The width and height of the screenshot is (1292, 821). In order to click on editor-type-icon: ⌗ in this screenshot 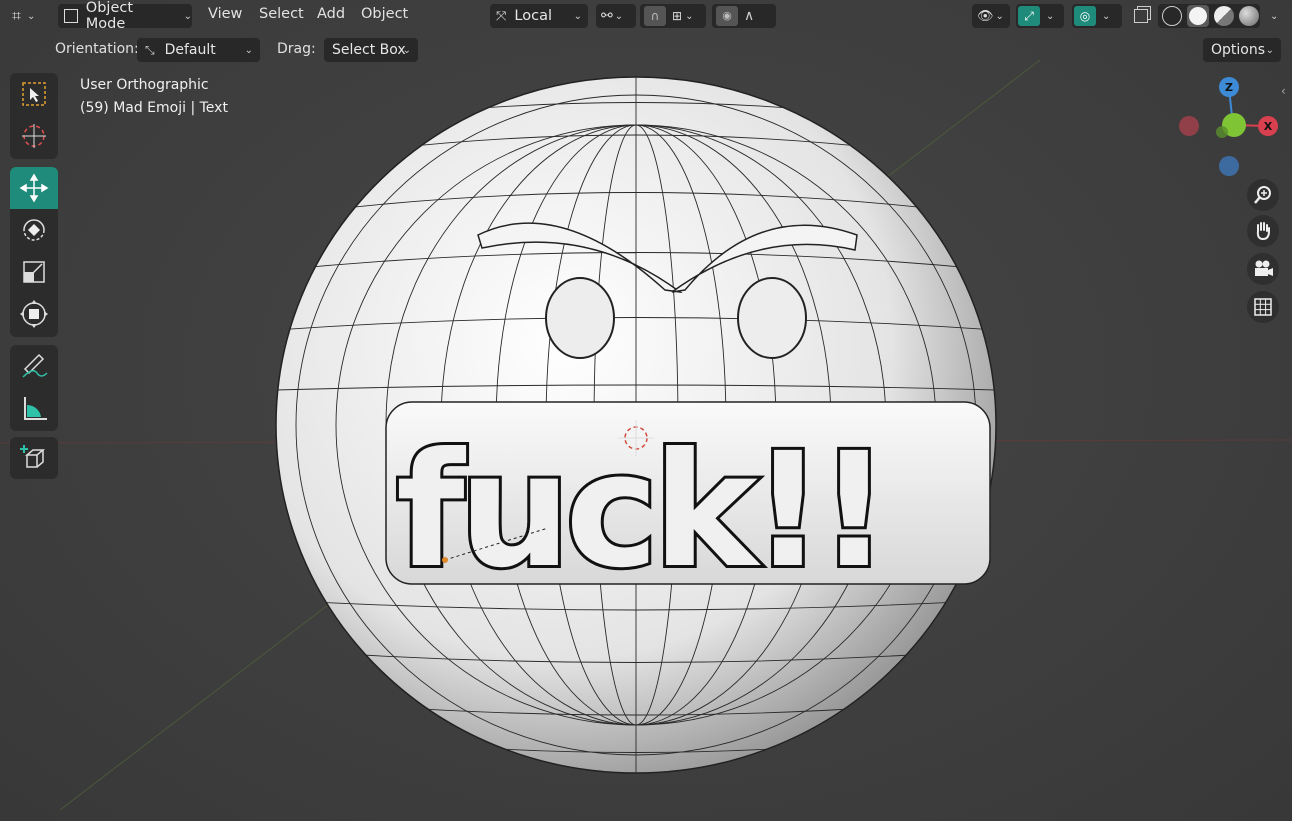, I will do `click(17, 15)`.